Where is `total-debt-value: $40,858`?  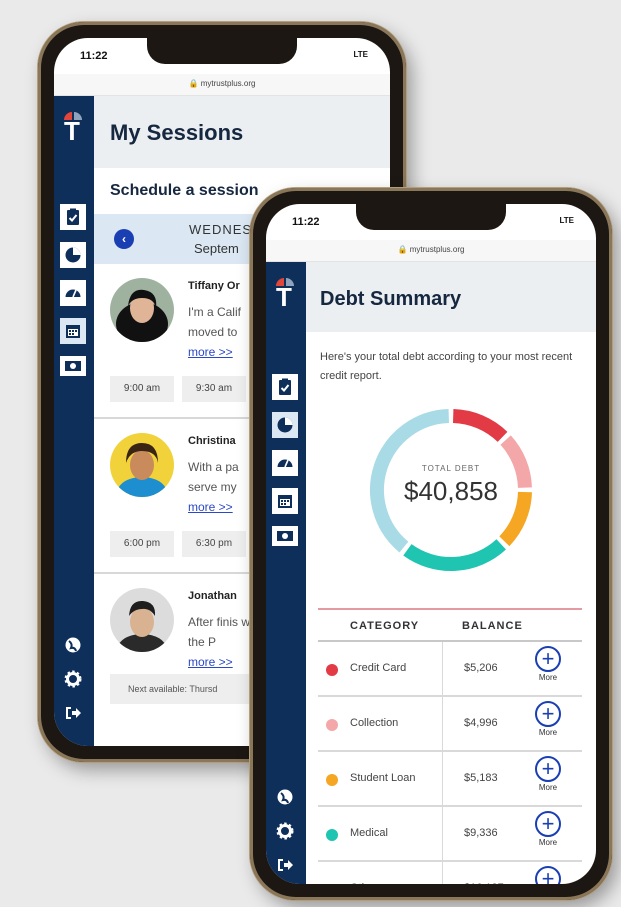 total-debt-value: $40,858 is located at coordinates (451, 491).